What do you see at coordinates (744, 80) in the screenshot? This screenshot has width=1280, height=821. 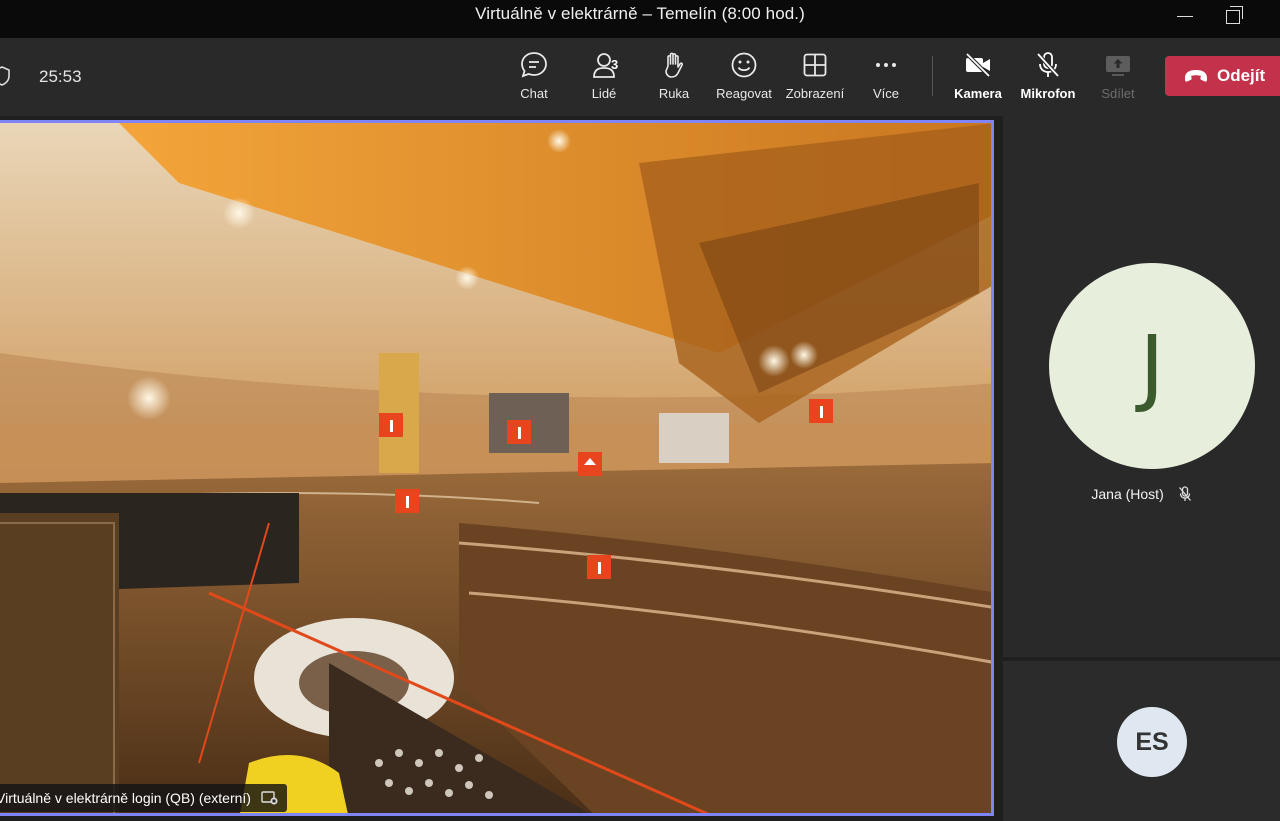 I see `react-button: Reagovat` at bounding box center [744, 80].